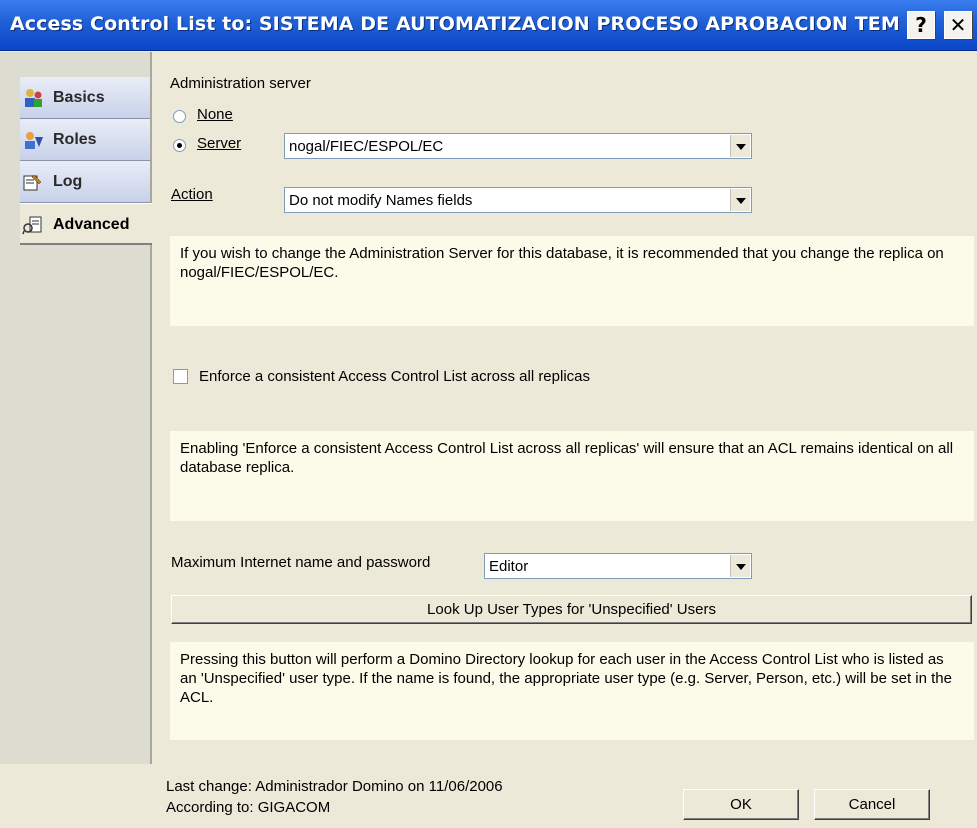 This screenshot has width=977, height=828. I want to click on log-icon, so click(32, 182).